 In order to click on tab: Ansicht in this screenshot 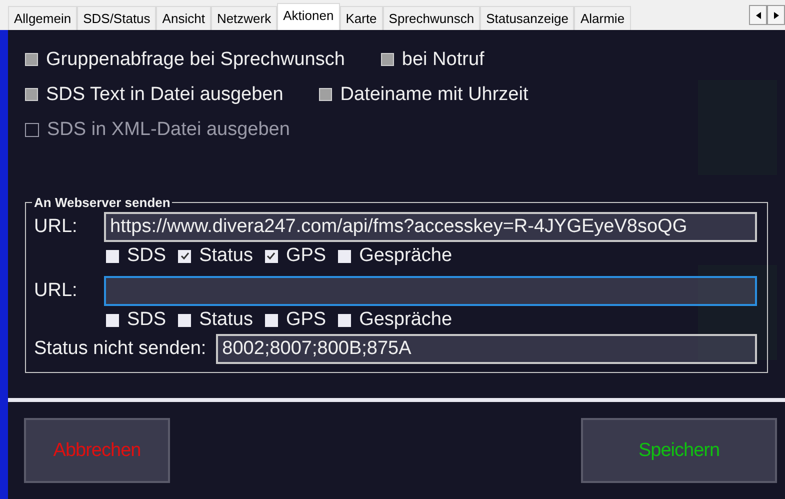, I will do `click(183, 18)`.